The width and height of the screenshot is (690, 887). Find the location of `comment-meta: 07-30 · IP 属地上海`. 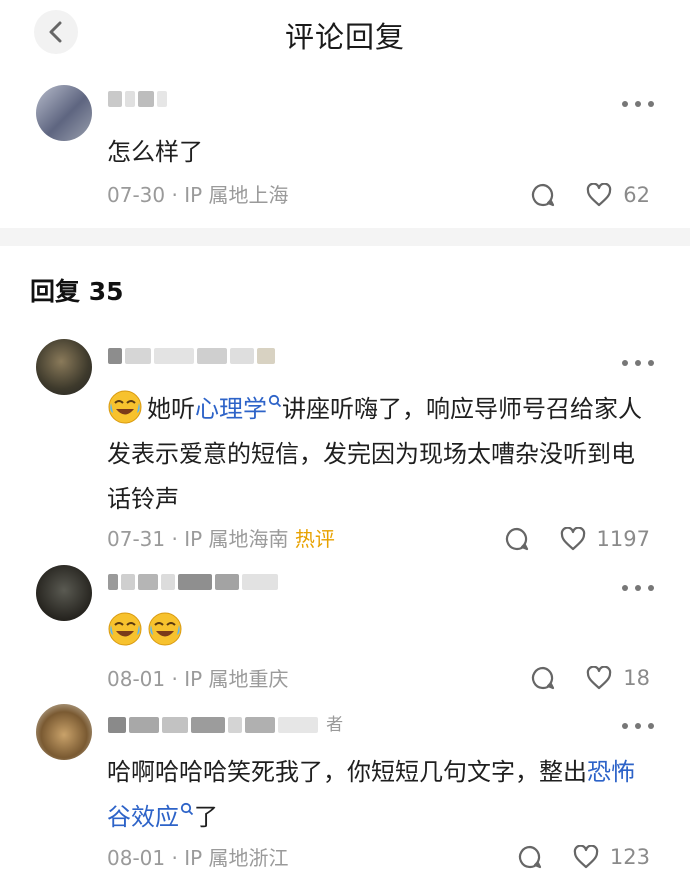

comment-meta: 07-30 · IP 属地上海 is located at coordinates (198, 195).